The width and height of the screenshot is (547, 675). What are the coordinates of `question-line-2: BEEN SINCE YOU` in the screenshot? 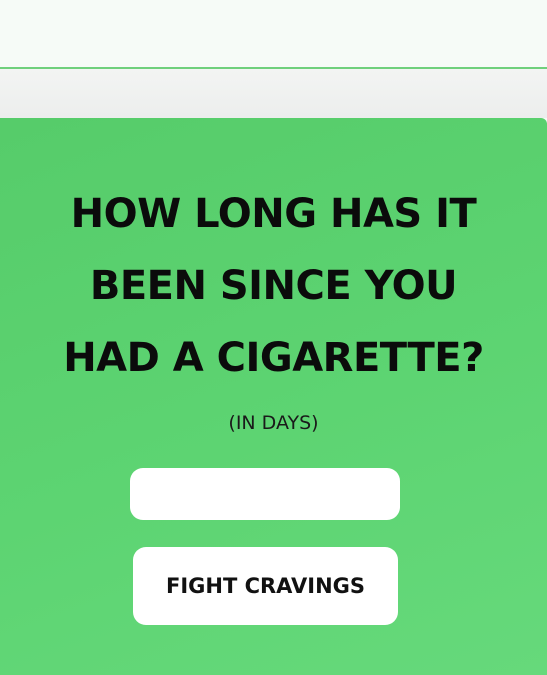 It's located at (273, 286).